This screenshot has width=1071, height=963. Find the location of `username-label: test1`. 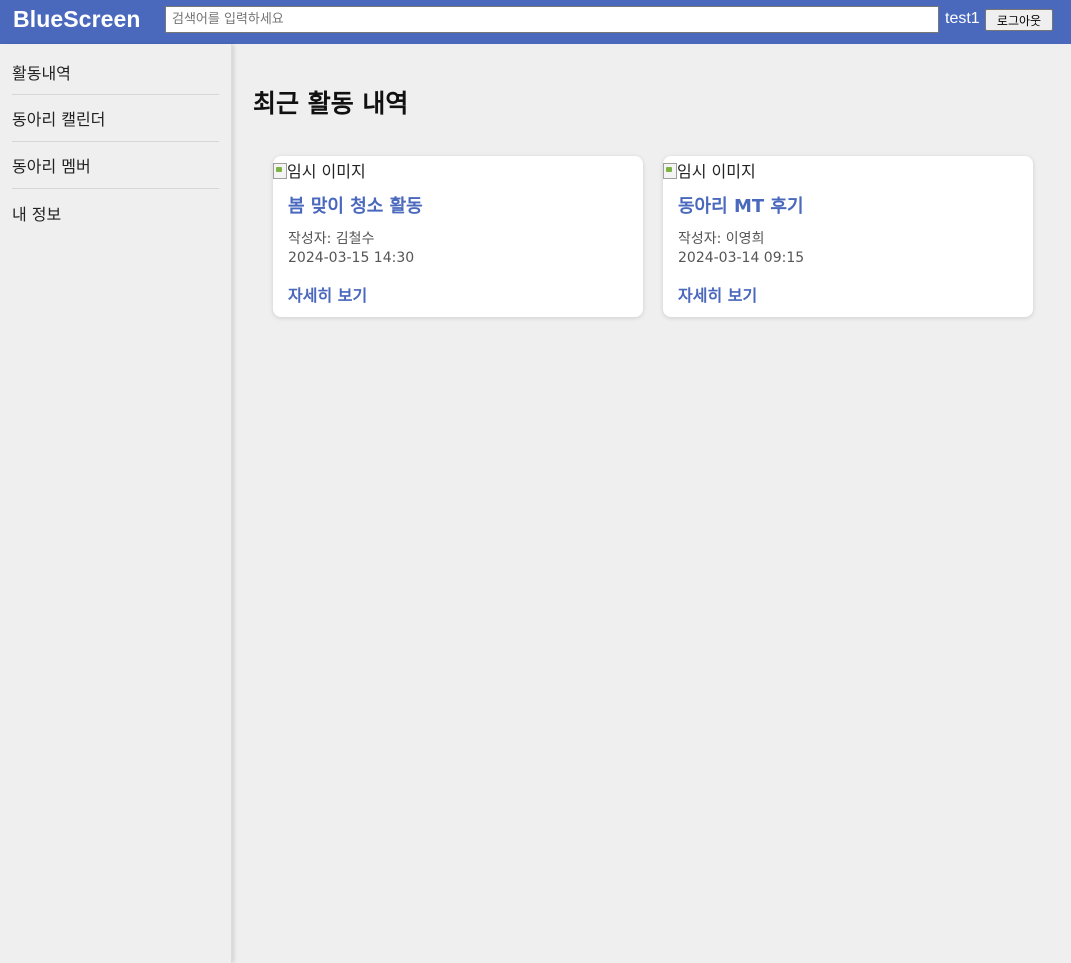

username-label: test1 is located at coordinates (962, 18).